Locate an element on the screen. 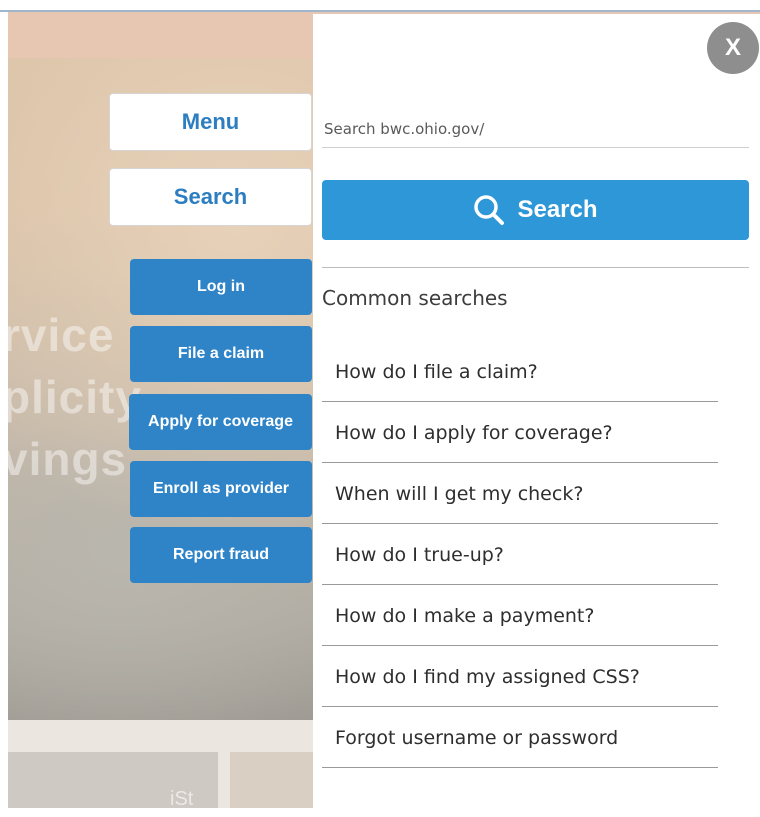 The width and height of the screenshot is (760, 817). section-divider is located at coordinates (535, 267).